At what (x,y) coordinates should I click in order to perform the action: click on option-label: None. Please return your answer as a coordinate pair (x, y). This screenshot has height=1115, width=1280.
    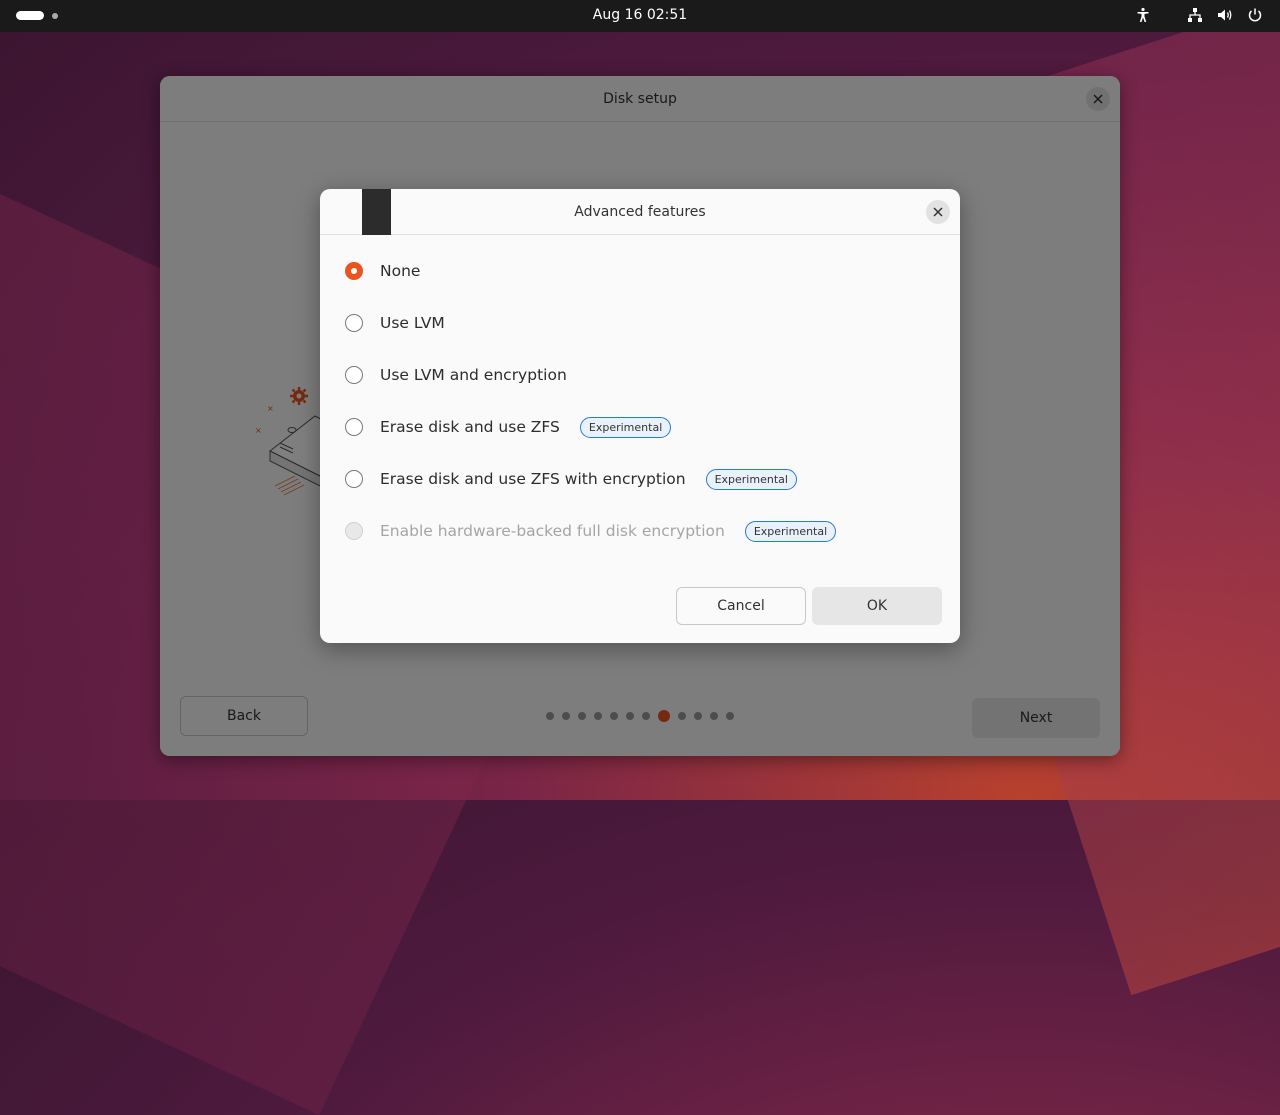
    Looking at the image, I should click on (400, 271).